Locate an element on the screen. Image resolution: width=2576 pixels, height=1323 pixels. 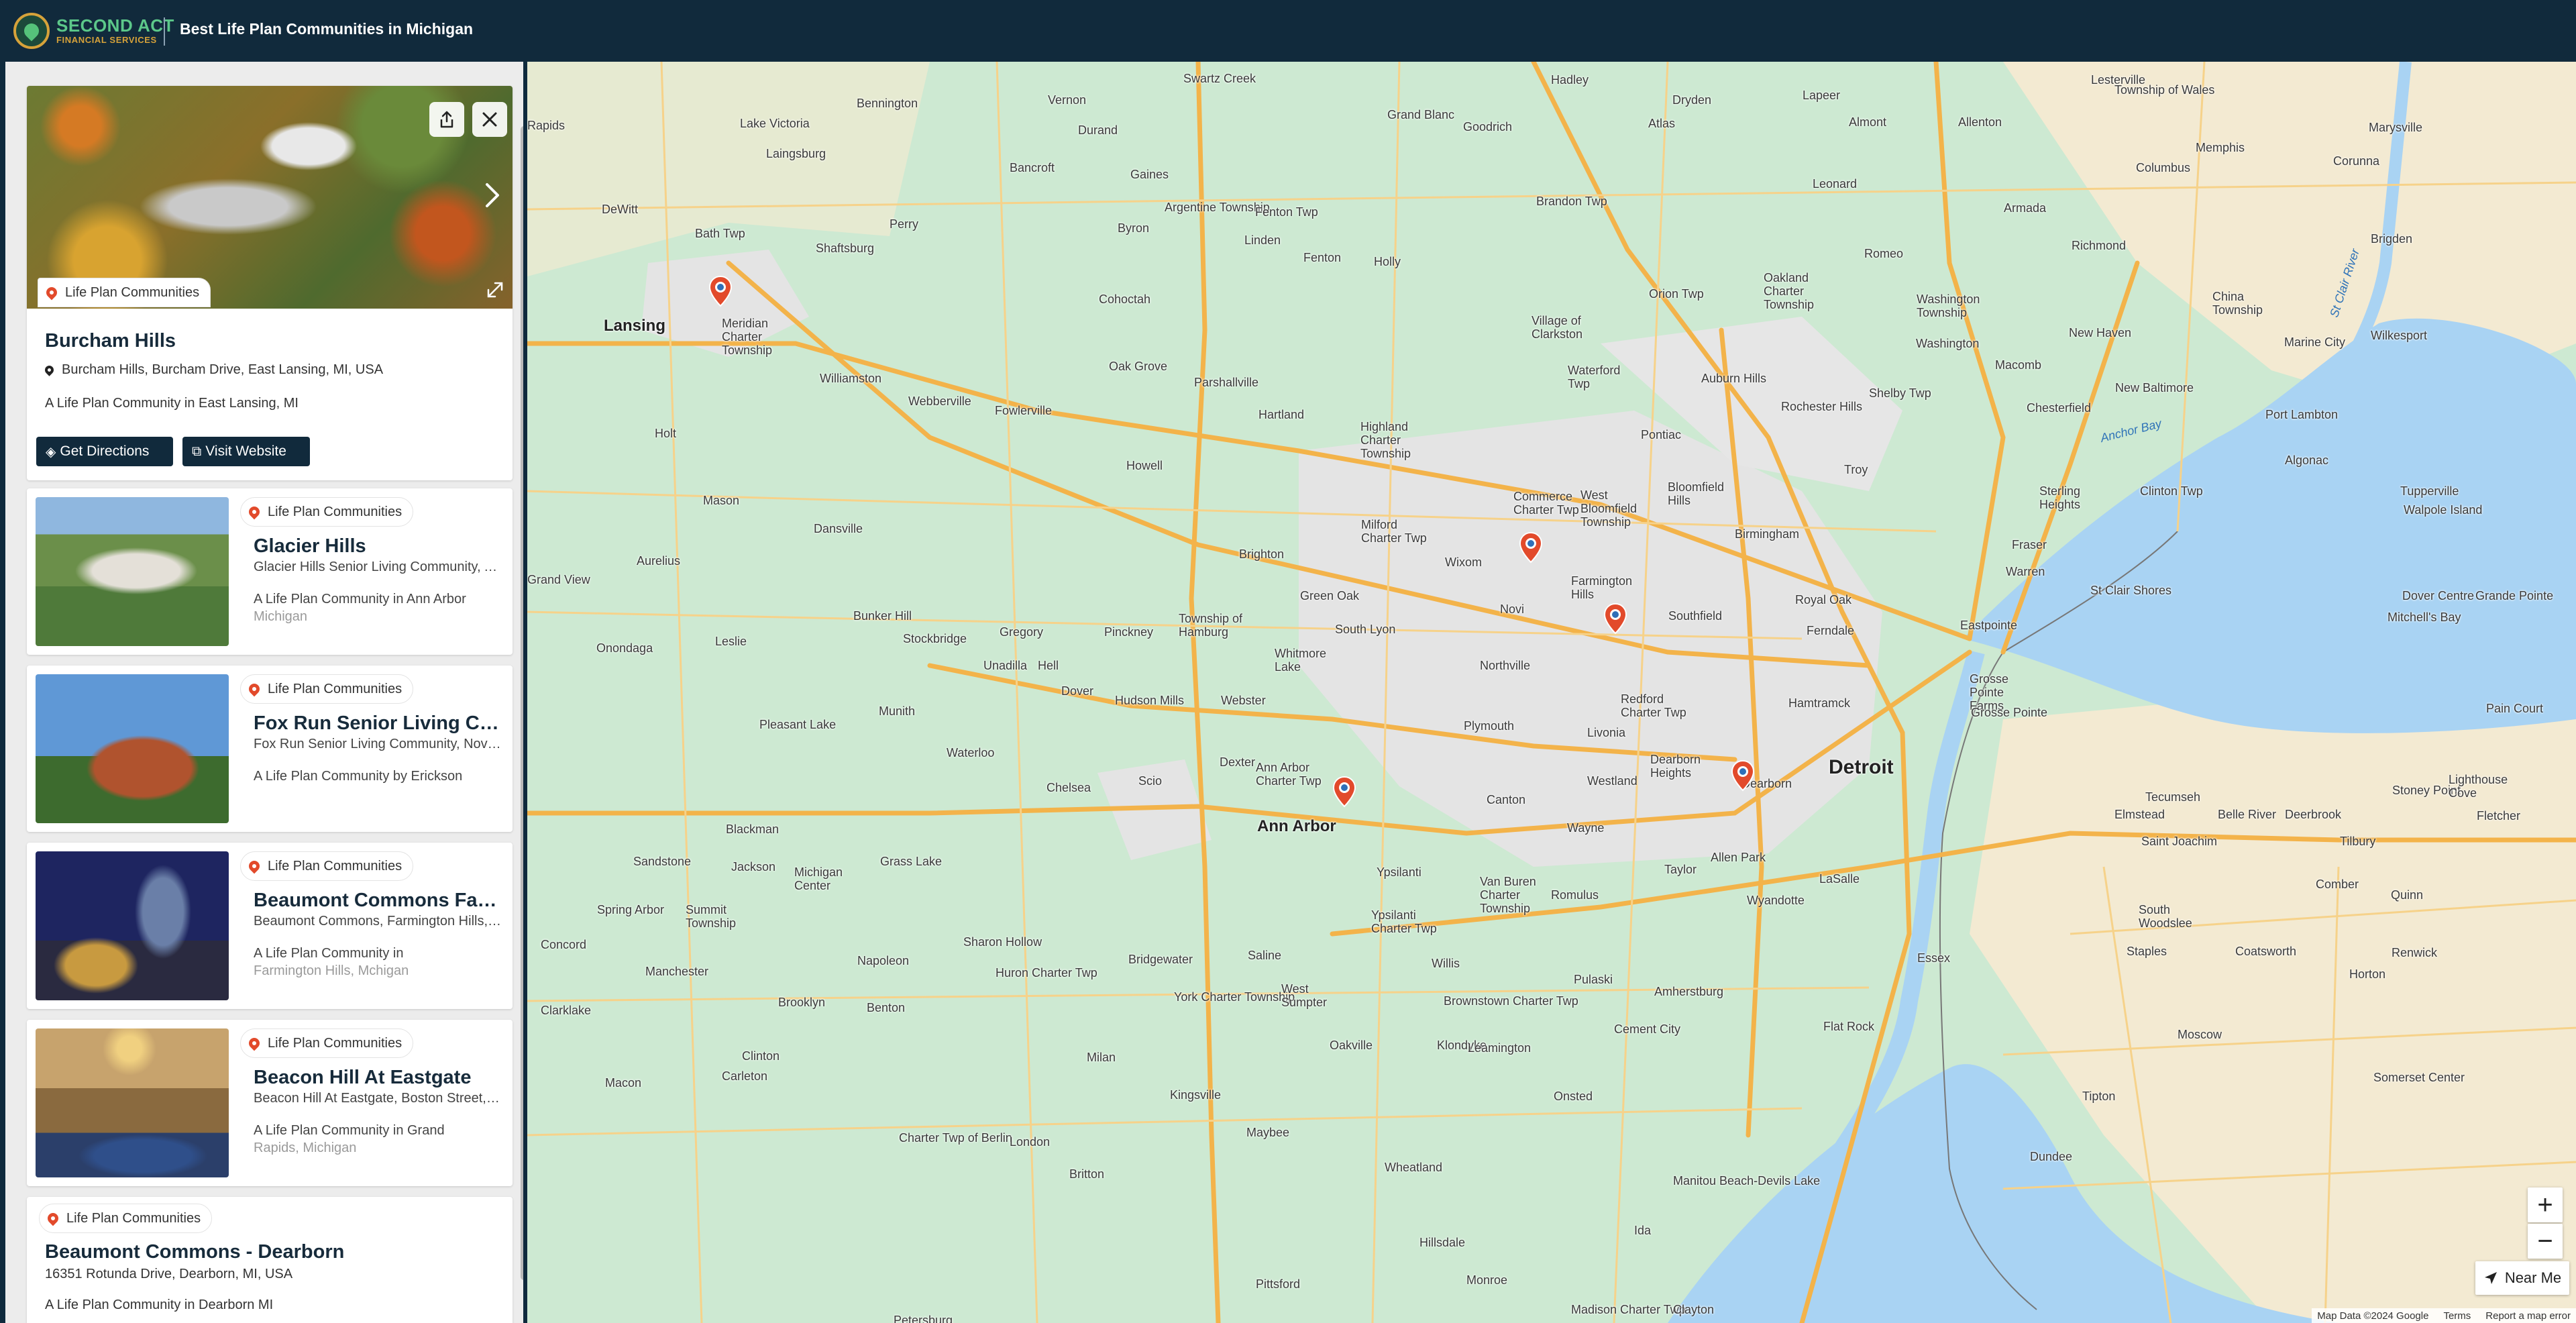
map-label: Concord is located at coordinates (564, 944).